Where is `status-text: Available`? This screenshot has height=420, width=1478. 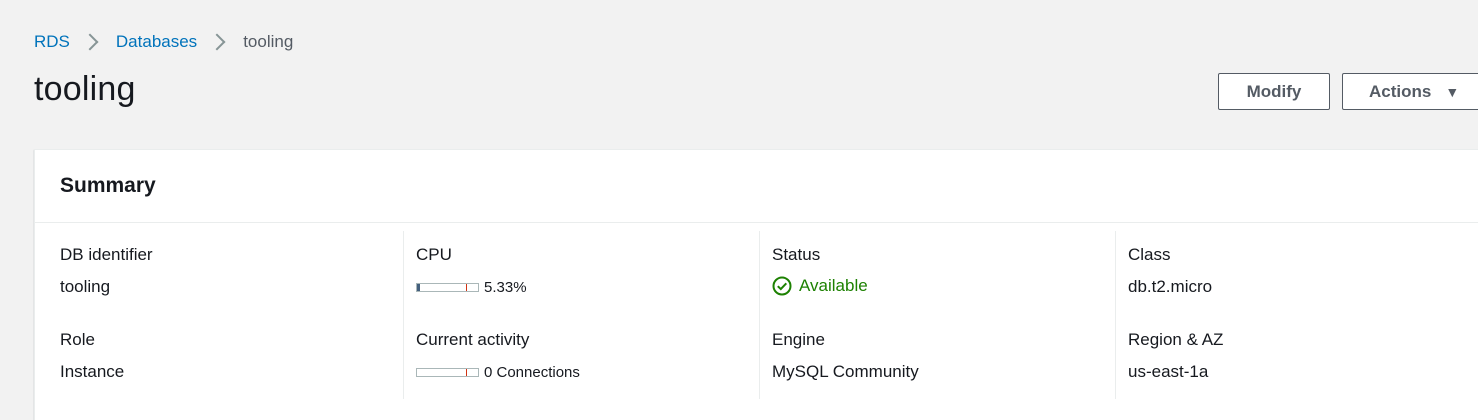 status-text: Available is located at coordinates (833, 285).